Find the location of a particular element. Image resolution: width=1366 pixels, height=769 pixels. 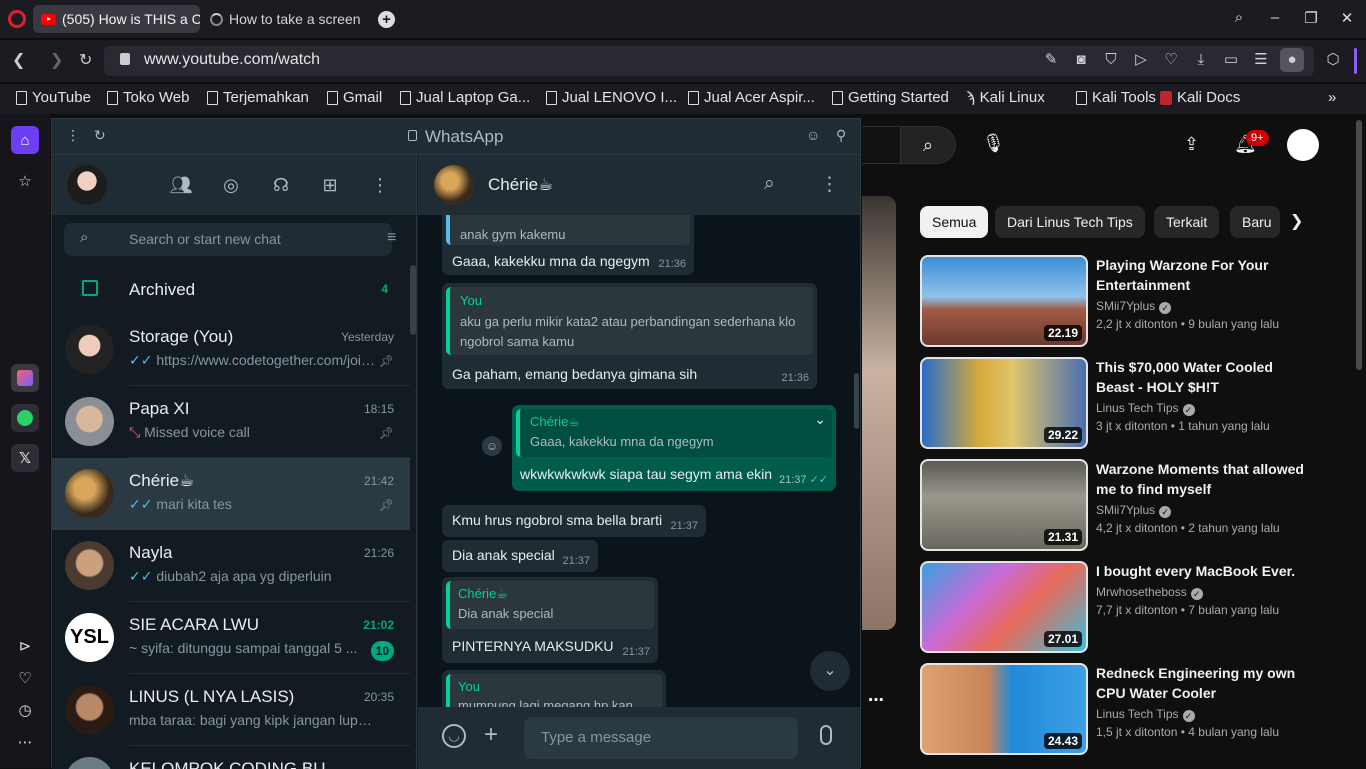

search-icon: ⌕ is located at coordinates (769, 184).